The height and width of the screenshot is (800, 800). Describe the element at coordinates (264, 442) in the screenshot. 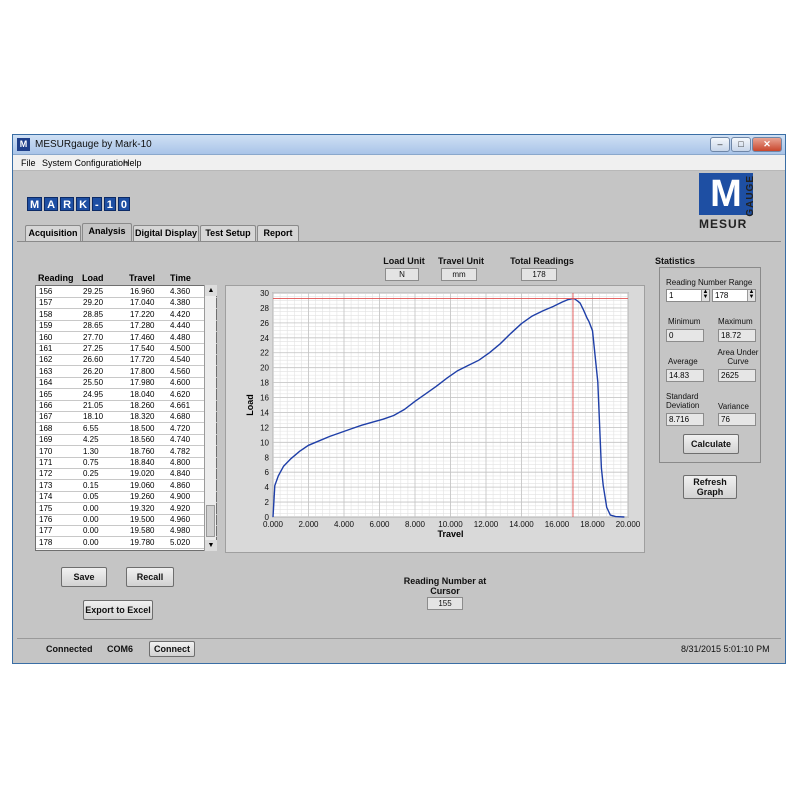

I see `y-tick-label: 10` at that location.